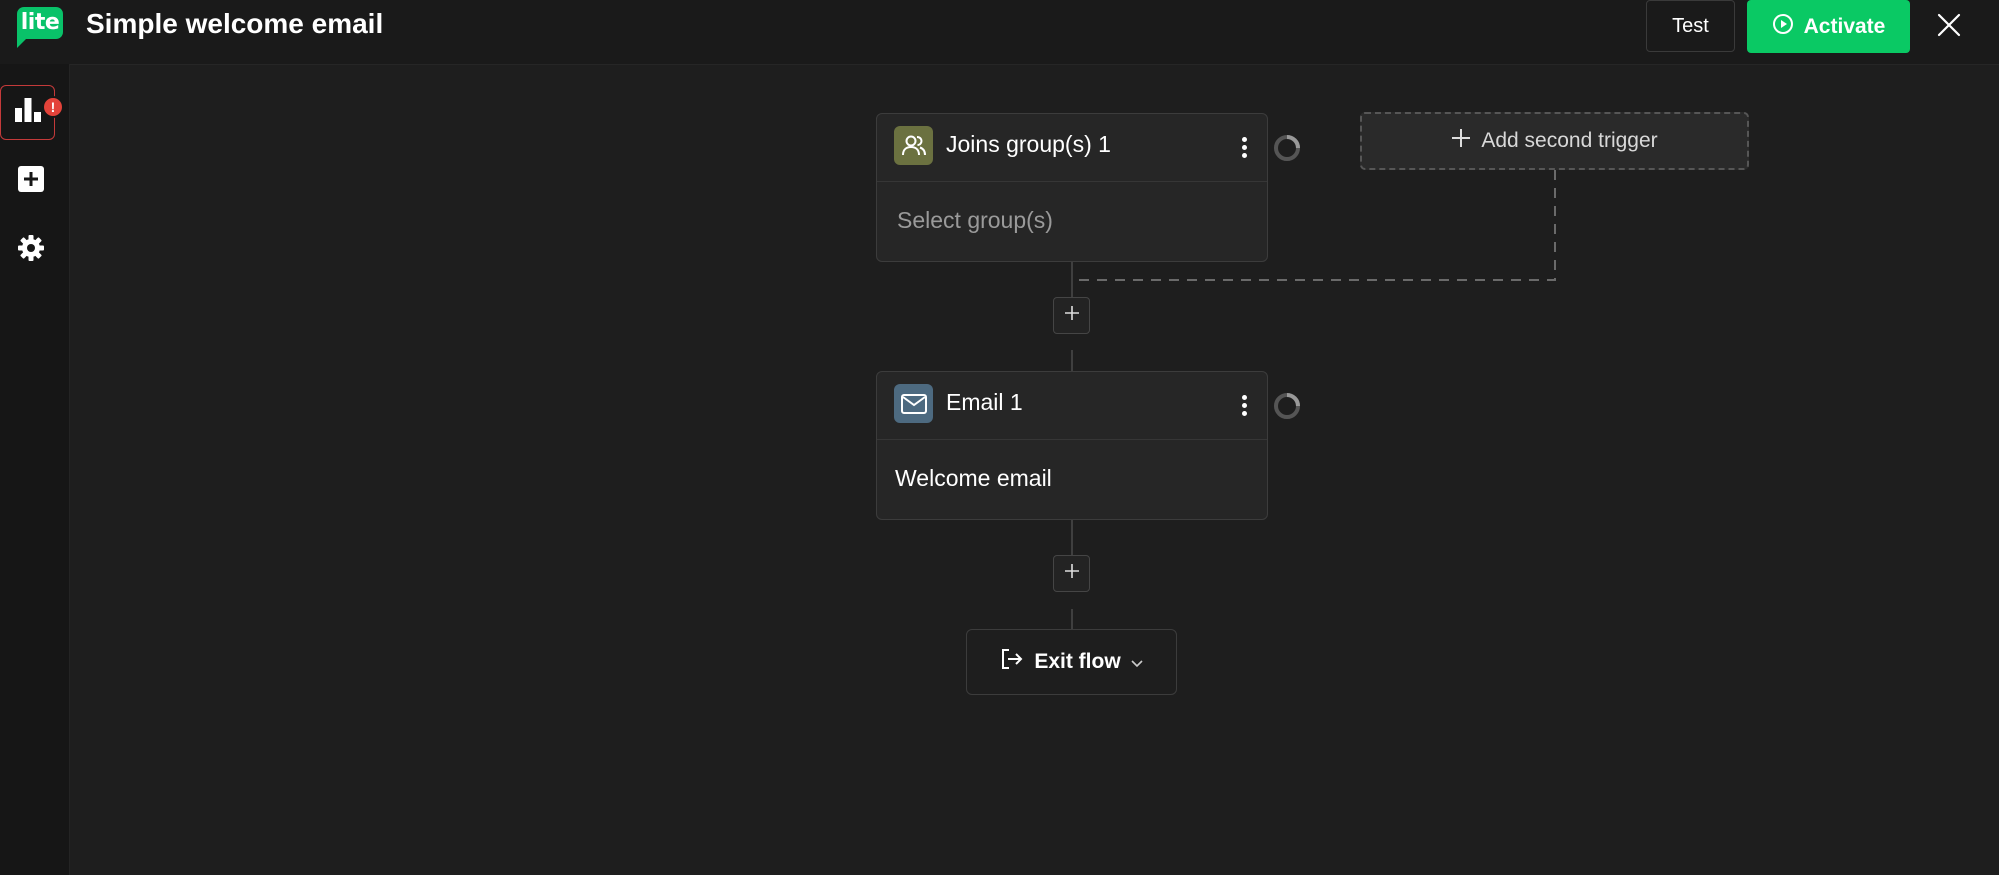  I want to click on sidebar-item-settings, so click(30, 250).